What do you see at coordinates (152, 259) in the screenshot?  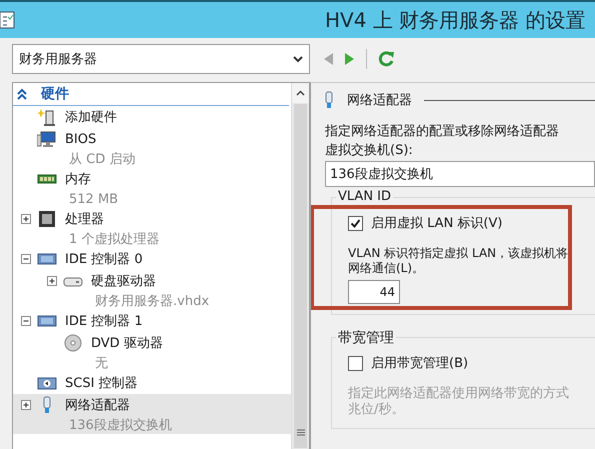 I see `tree-item: IDE 控制器 0` at bounding box center [152, 259].